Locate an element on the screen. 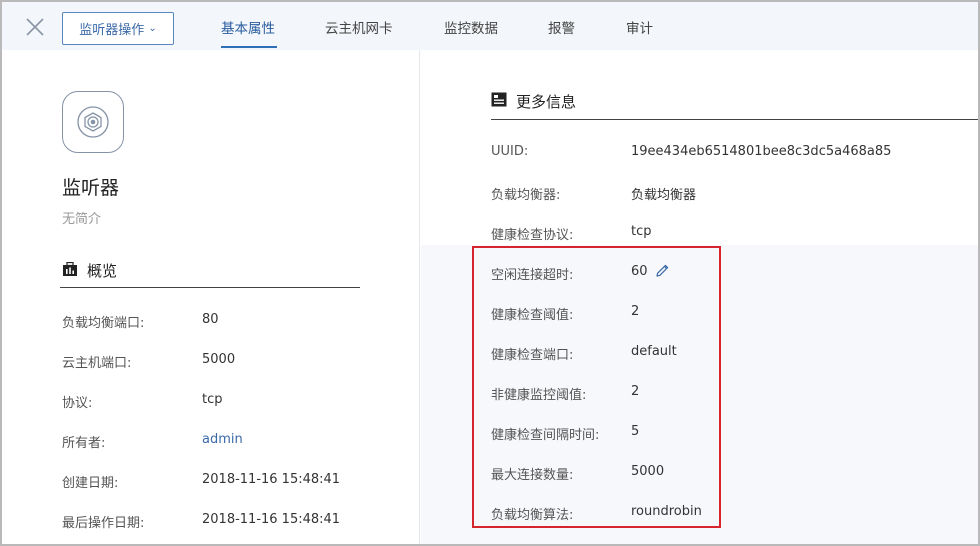  info-value: 19ee434eb6514801bee8c3dc5a468a85 is located at coordinates (761, 151).